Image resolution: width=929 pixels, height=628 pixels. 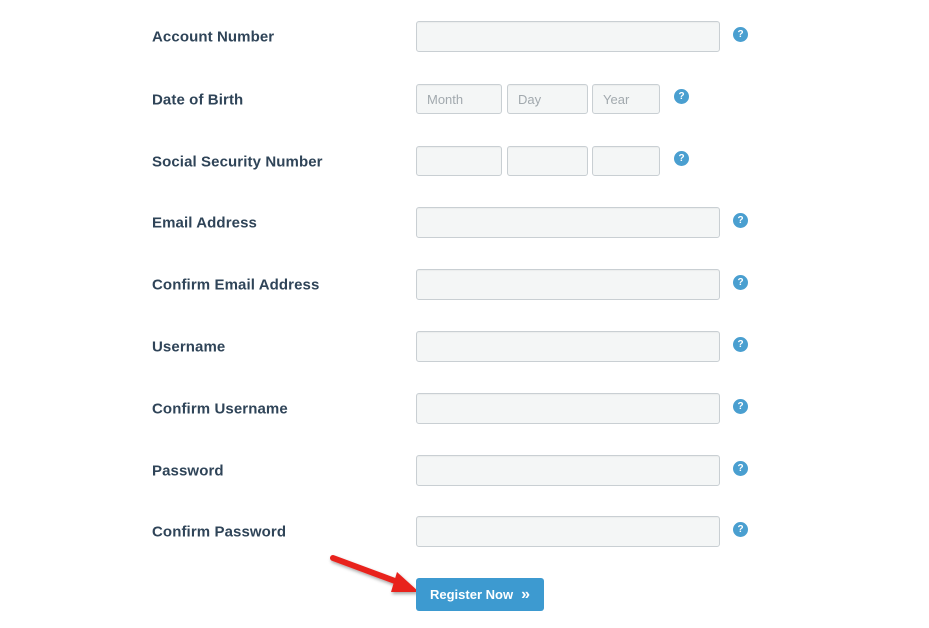 I want to click on row-confirm-password: Confirm Password ?, so click(x=464, y=532).